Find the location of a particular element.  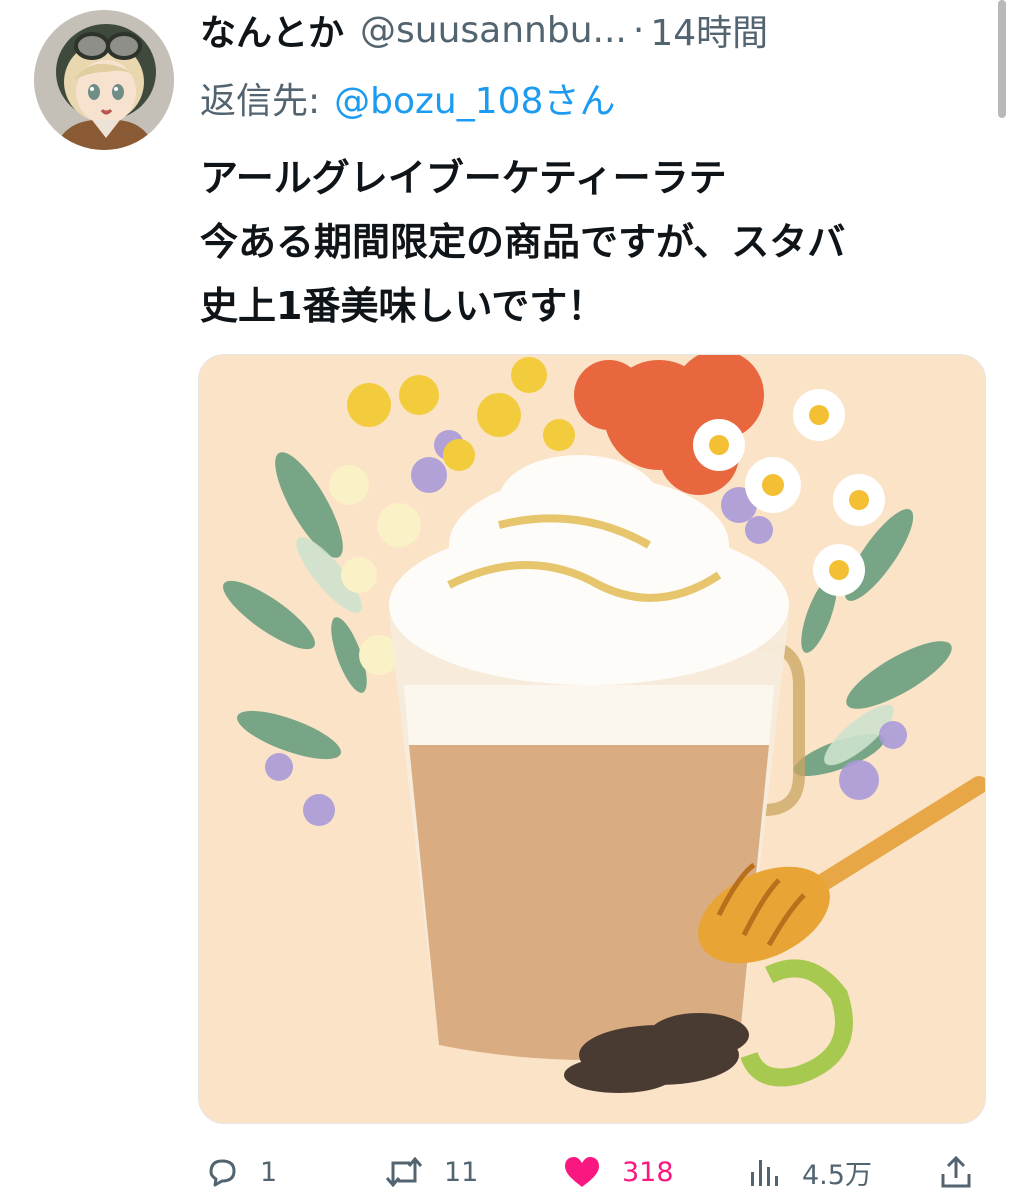

scrollbar is located at coordinates (1002, 59).